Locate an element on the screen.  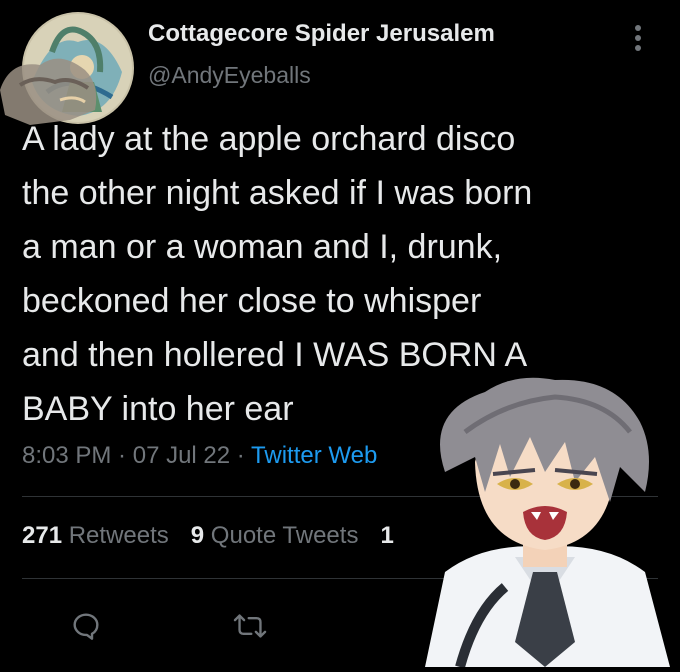
more-vertical-icon is located at coordinates (638, 38).